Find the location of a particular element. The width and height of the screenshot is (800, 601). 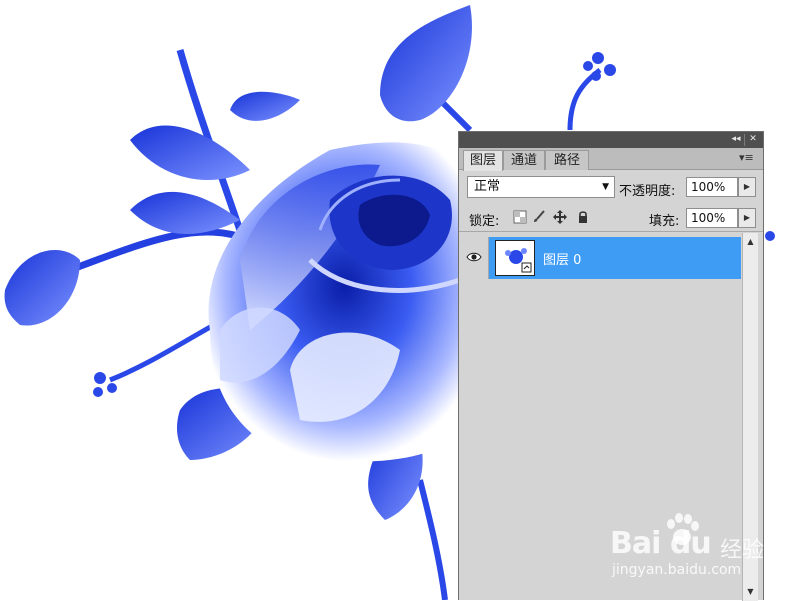

layer-row: 图层 0 is located at coordinates (600, 258).